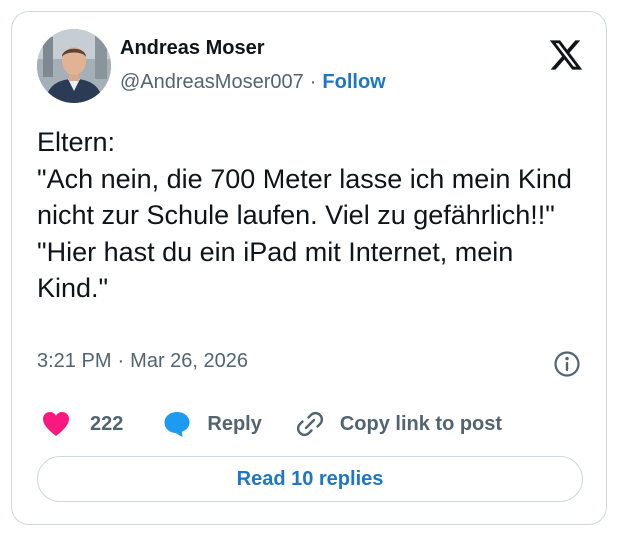  Describe the element at coordinates (177, 424) in the screenshot. I see `speech-bubble-icon` at that location.